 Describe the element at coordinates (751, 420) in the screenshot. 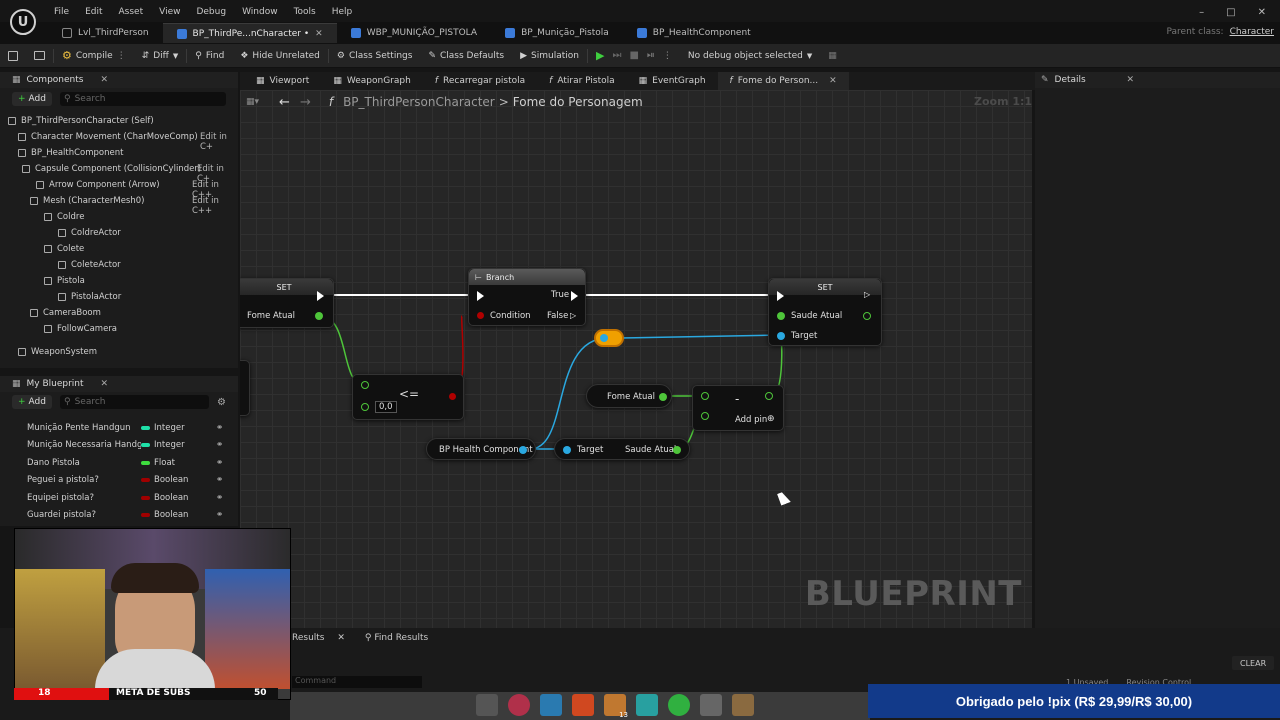

I see `add-pin-button: Add pin` at that location.